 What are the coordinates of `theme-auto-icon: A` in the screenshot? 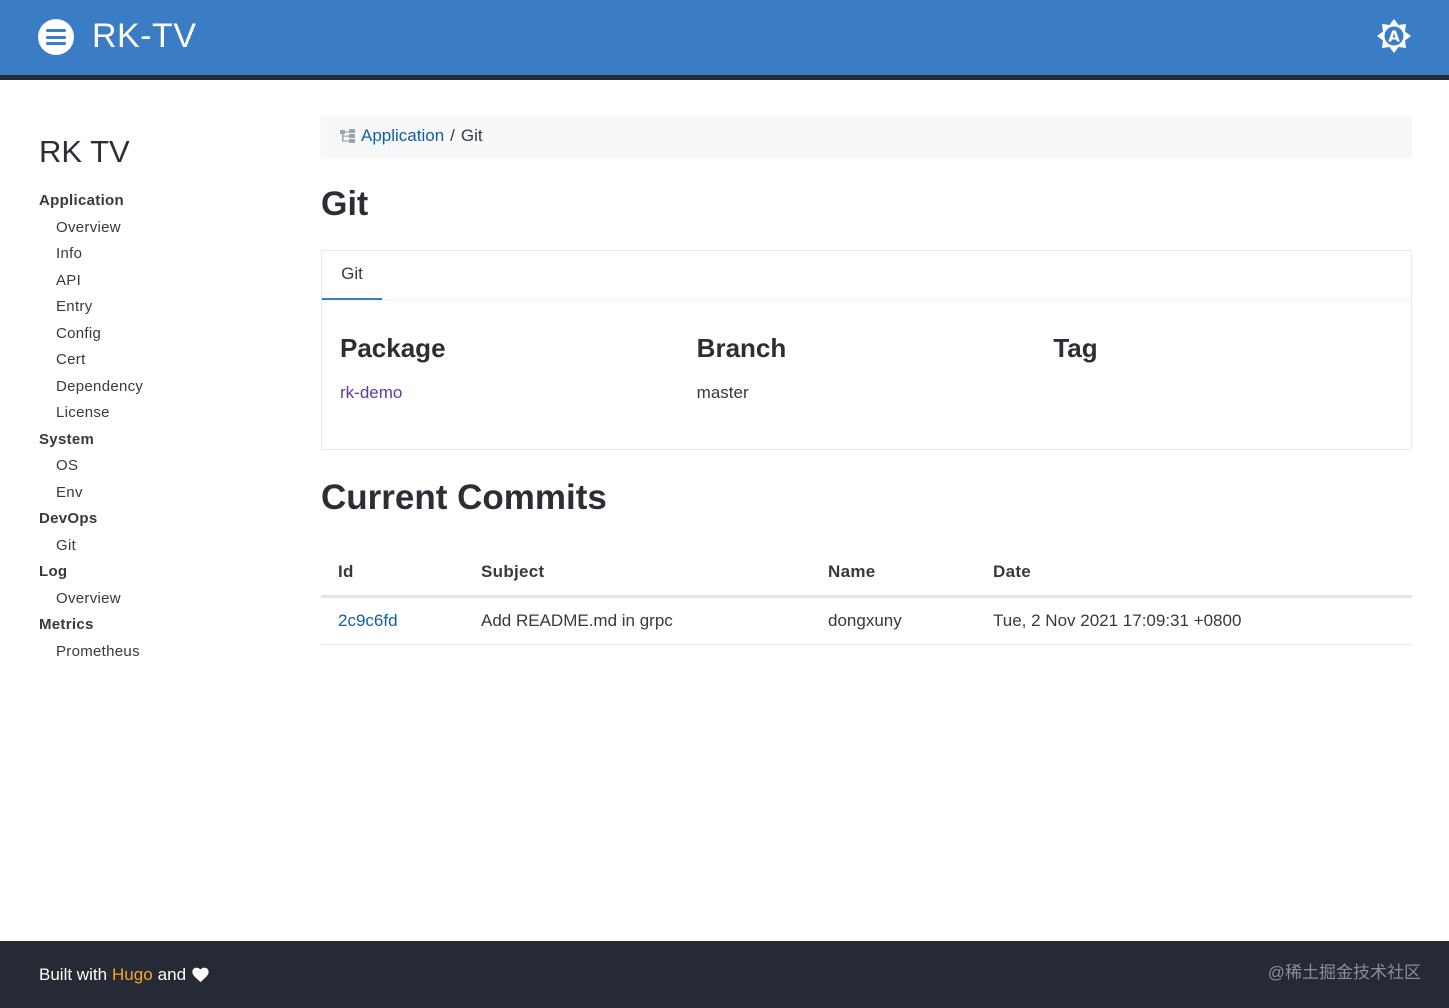 It's located at (1394, 36).